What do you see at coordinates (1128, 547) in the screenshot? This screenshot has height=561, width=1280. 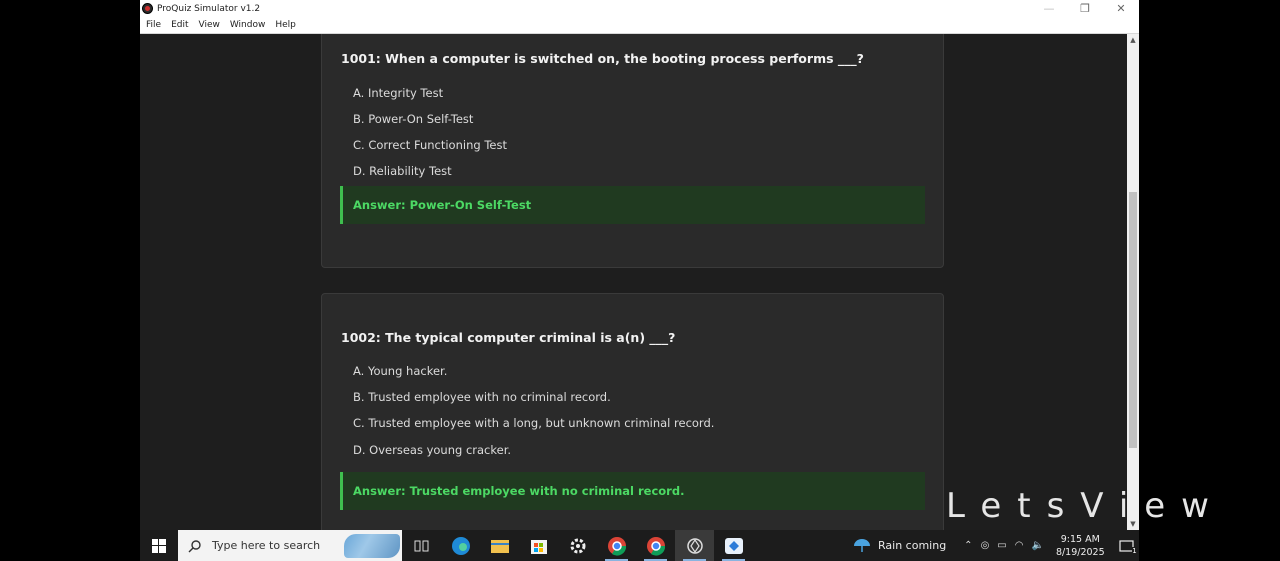 I see `notification-icon: 1` at bounding box center [1128, 547].